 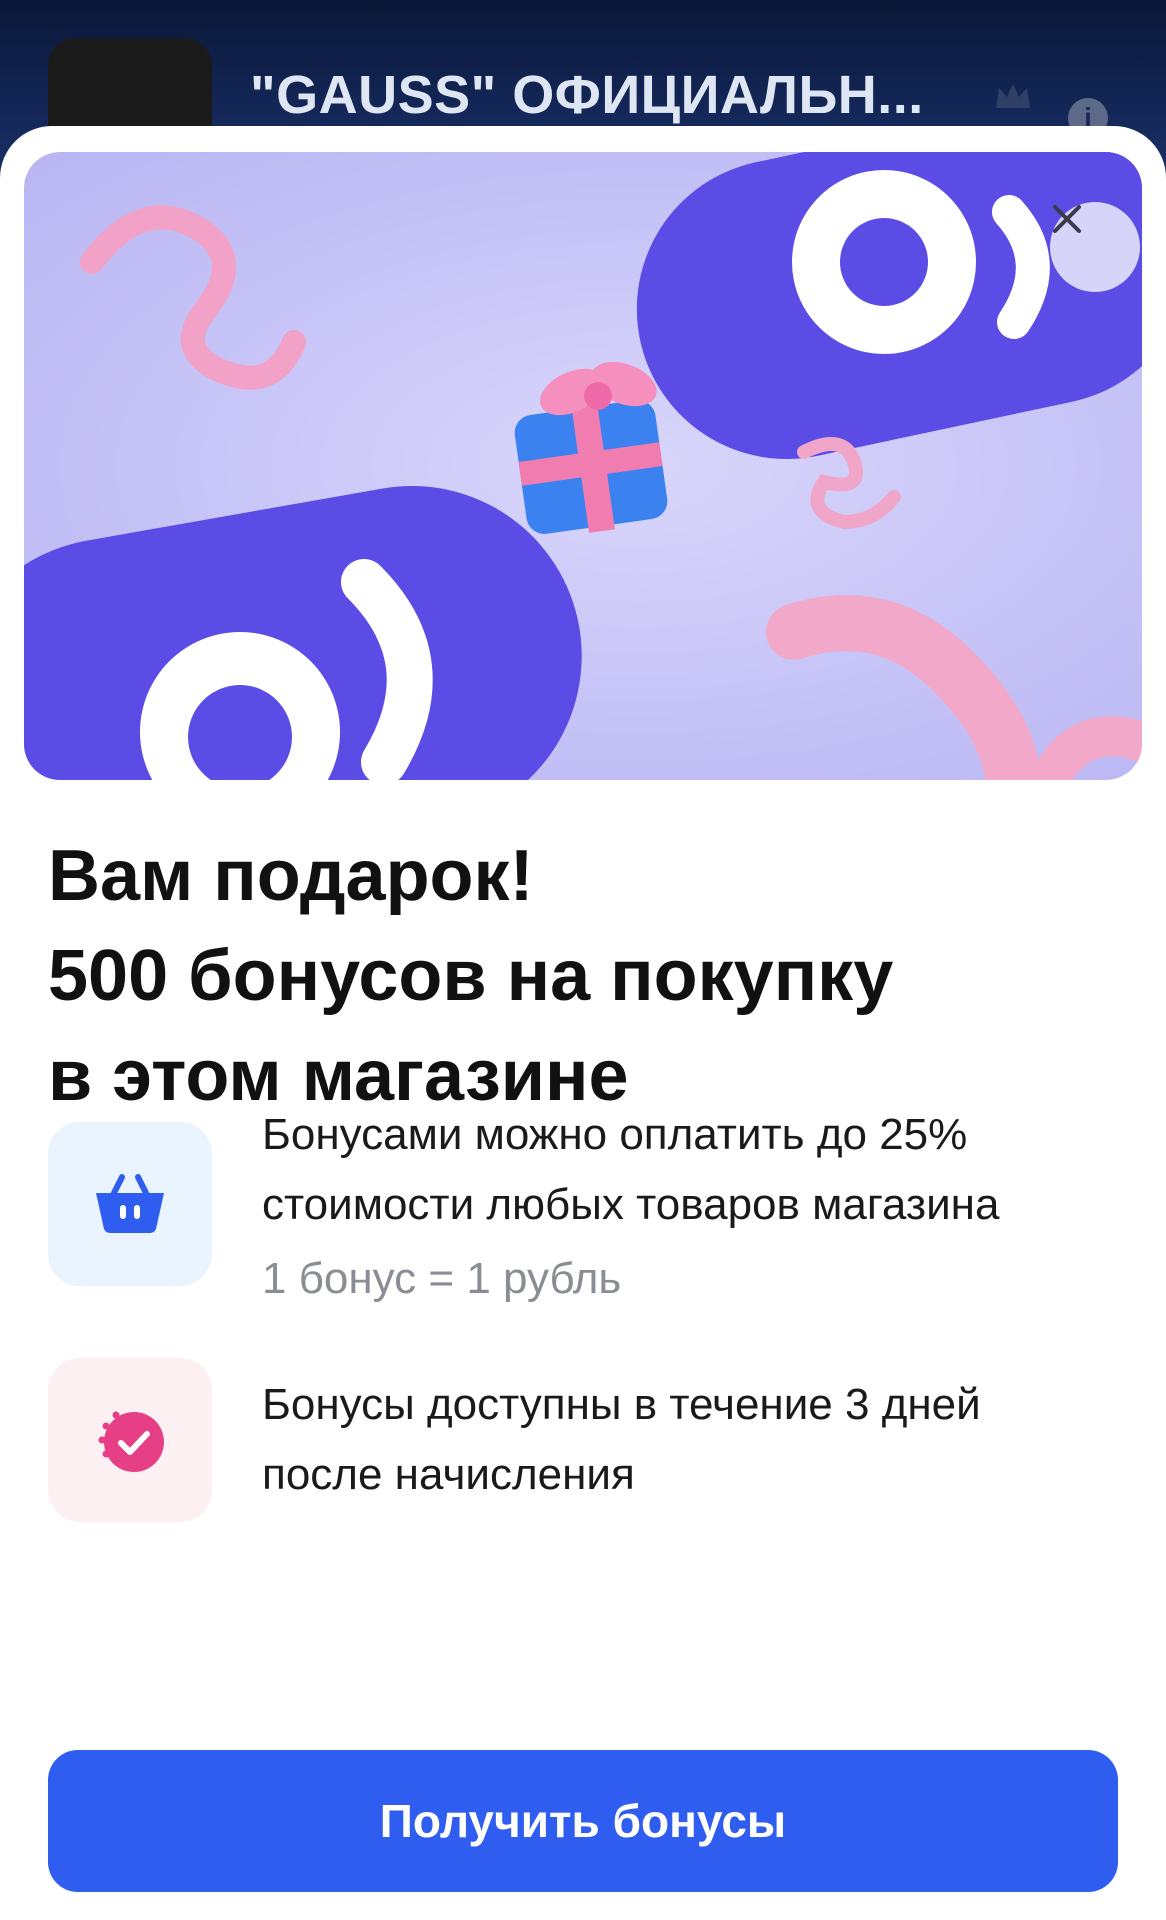 What do you see at coordinates (631, 1204) in the screenshot?
I see `feature-1-line-2: стоимости любых товаров магазина` at bounding box center [631, 1204].